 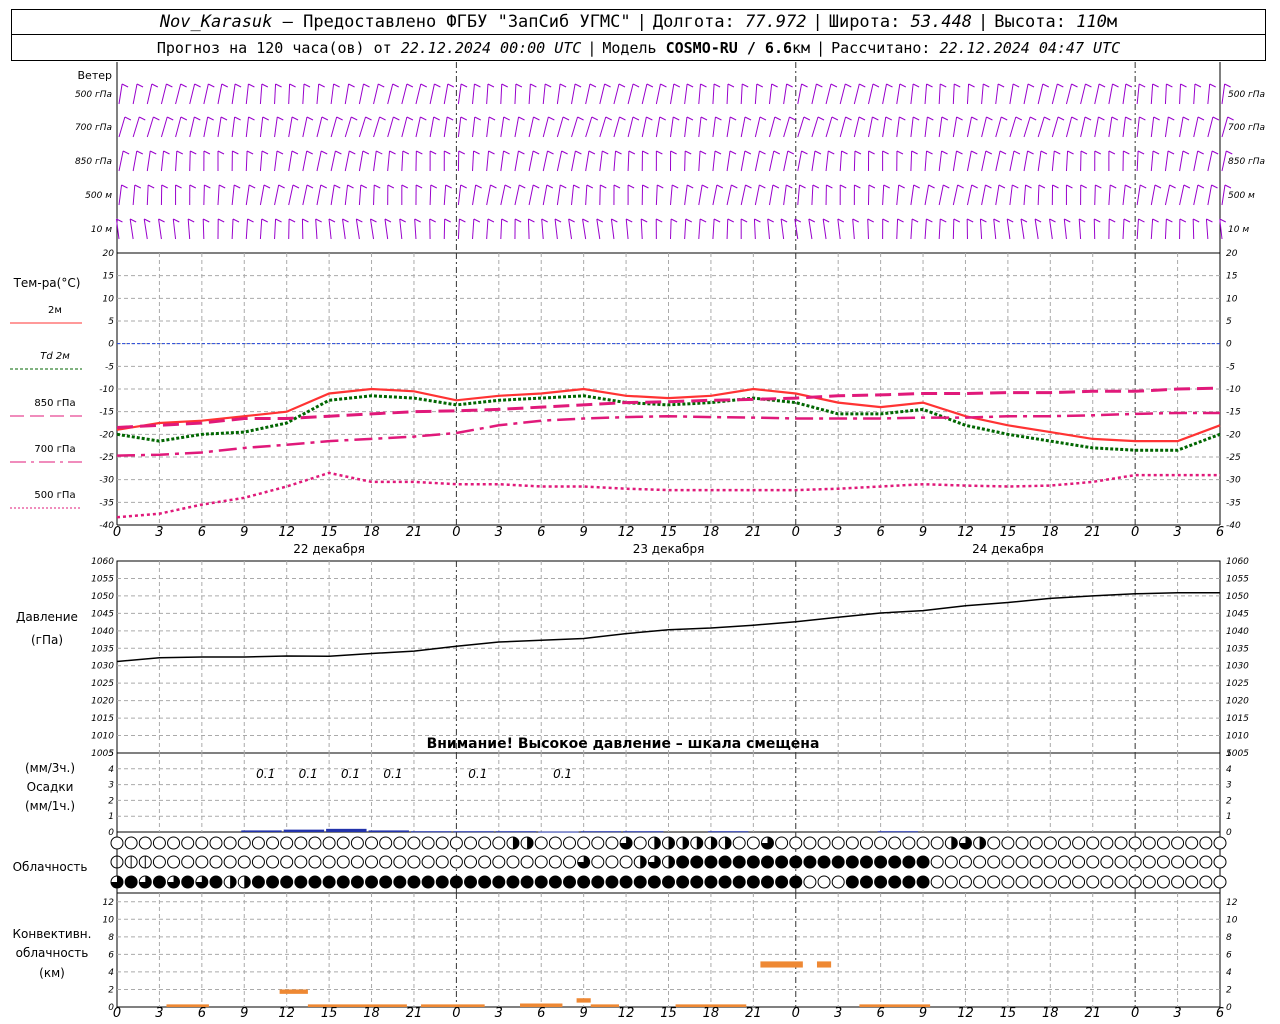 I want to click on y-tick-label-left: 1040, so click(x=102, y=632).